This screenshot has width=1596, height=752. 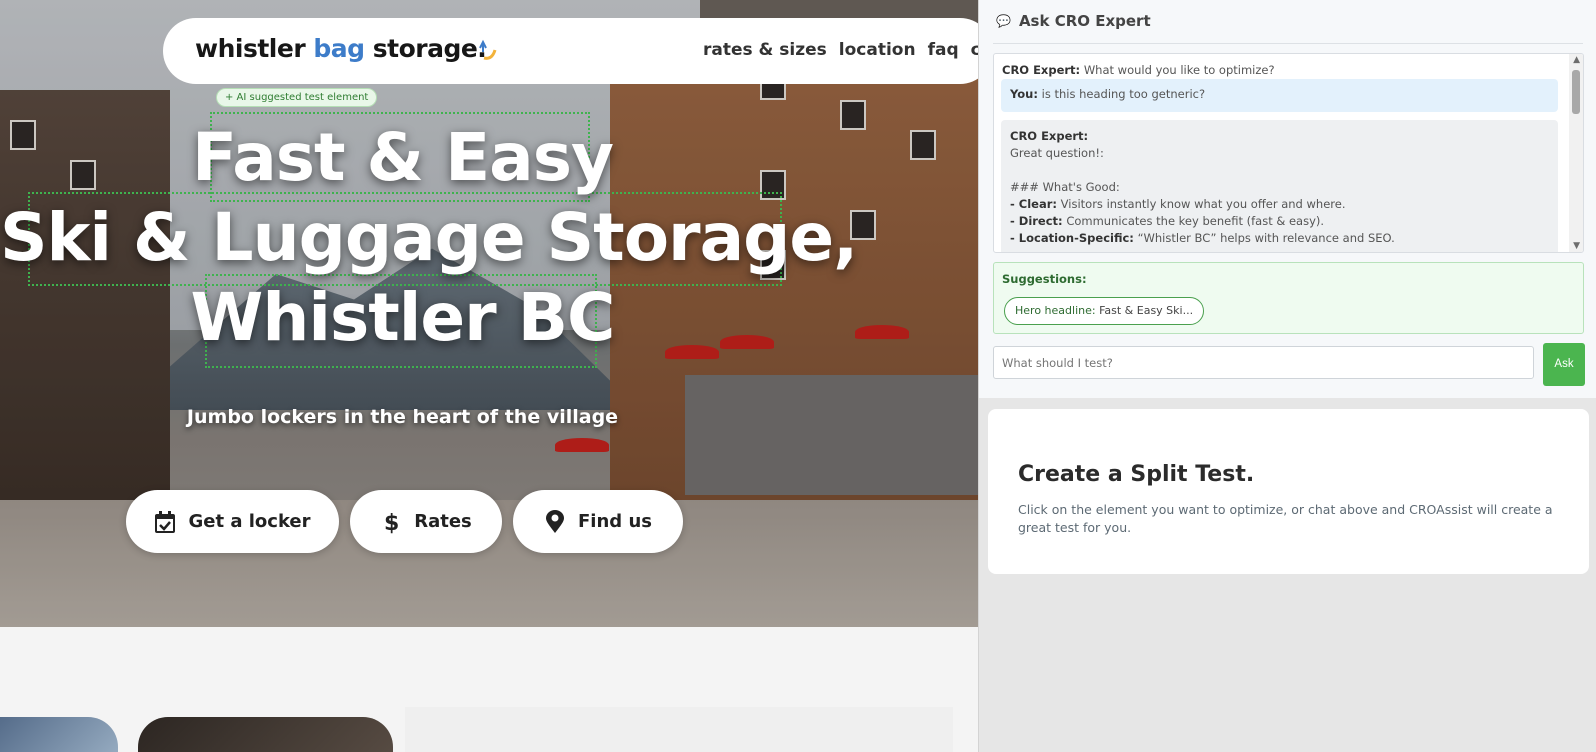 I want to click on dollar-icon: $, so click(x=391, y=522).